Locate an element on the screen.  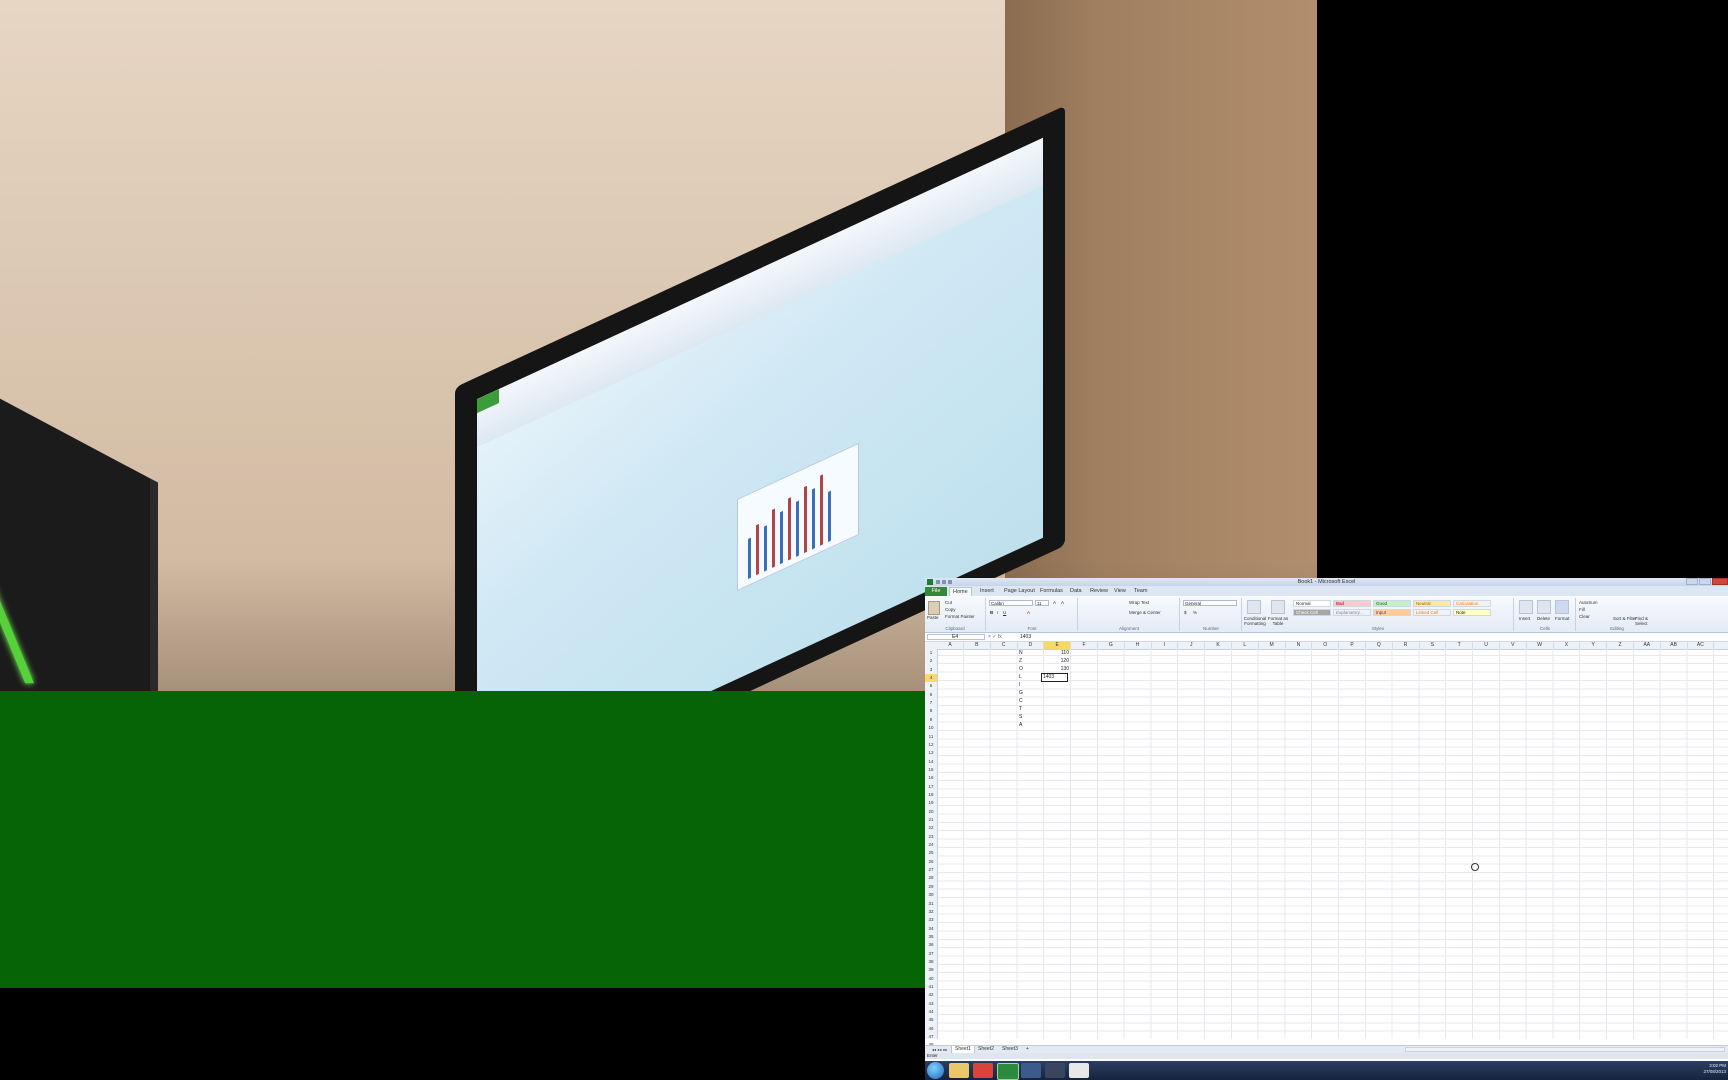
cell-E1: 110 is located at coordinates (1064, 653).